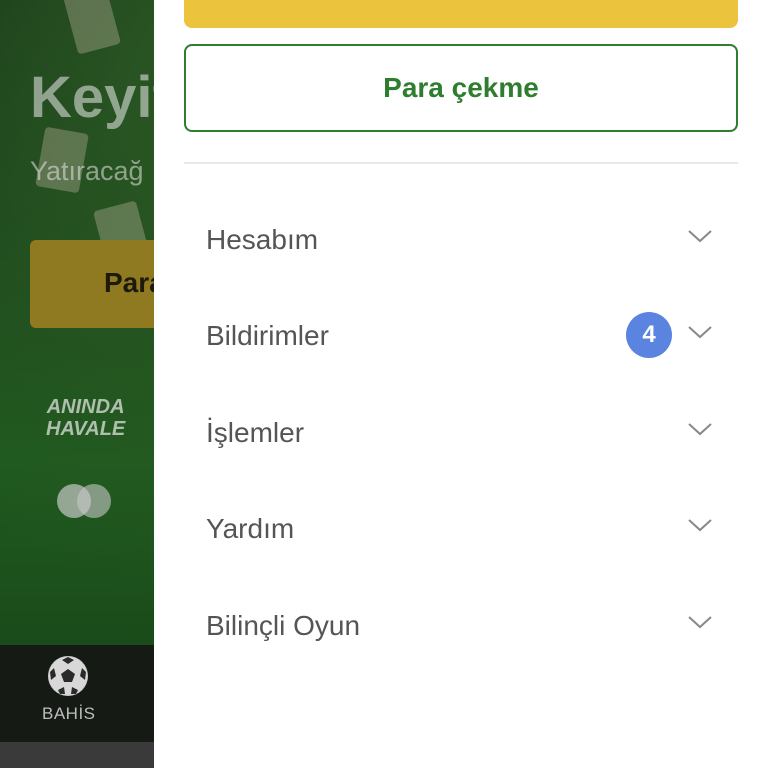  Describe the element at coordinates (84, 501) in the screenshot. I see `mastercard-icon` at that location.